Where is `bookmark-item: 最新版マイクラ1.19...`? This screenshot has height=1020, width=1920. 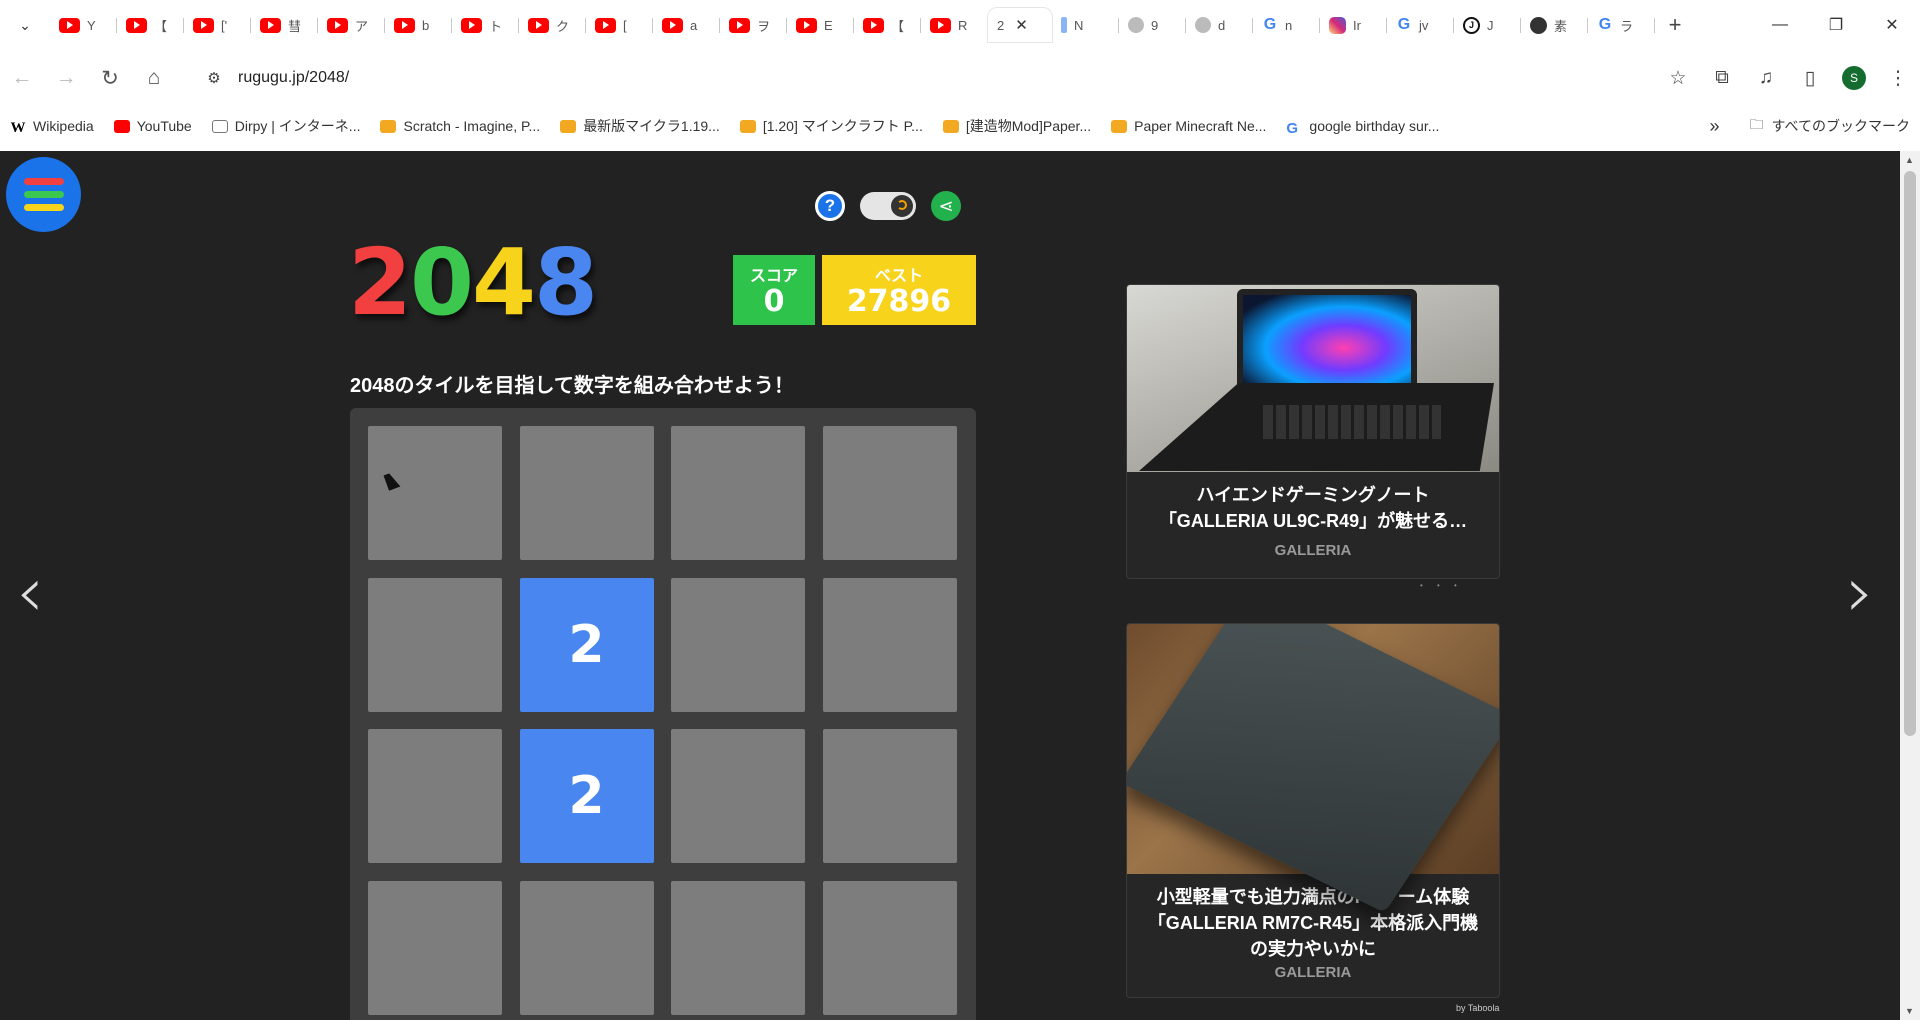 bookmark-item: 最新版マイクラ1.19... is located at coordinates (640, 126).